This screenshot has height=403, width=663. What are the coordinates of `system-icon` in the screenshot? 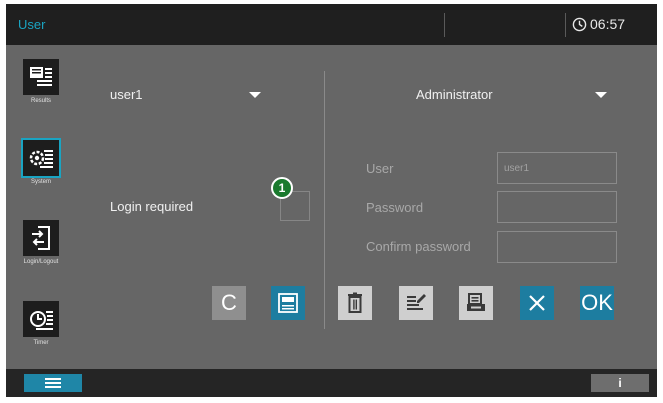 It's located at (41, 159).